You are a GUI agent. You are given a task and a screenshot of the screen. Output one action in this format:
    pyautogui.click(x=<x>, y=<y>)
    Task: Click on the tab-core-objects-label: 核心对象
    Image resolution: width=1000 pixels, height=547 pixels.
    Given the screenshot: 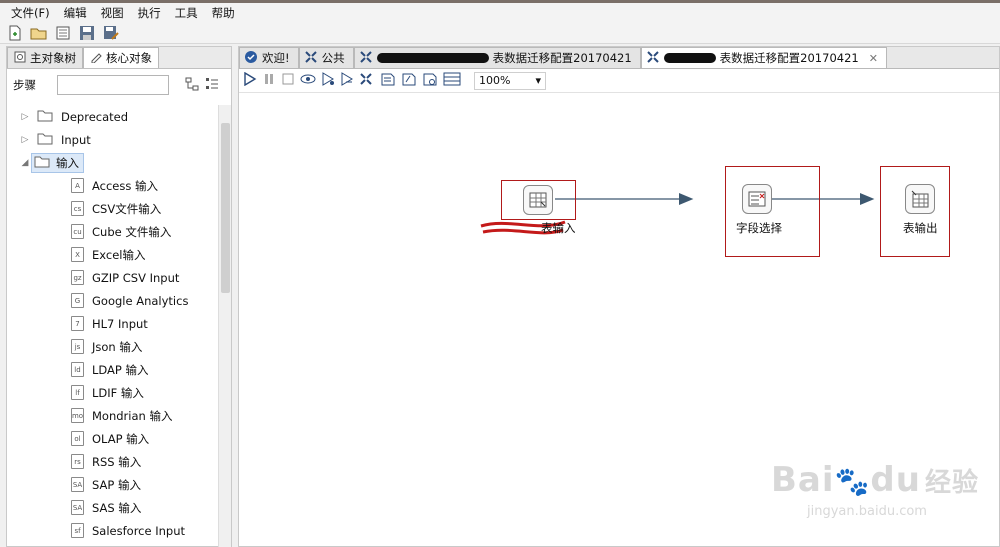 What is the action you would take?
    pyautogui.click(x=129, y=58)
    